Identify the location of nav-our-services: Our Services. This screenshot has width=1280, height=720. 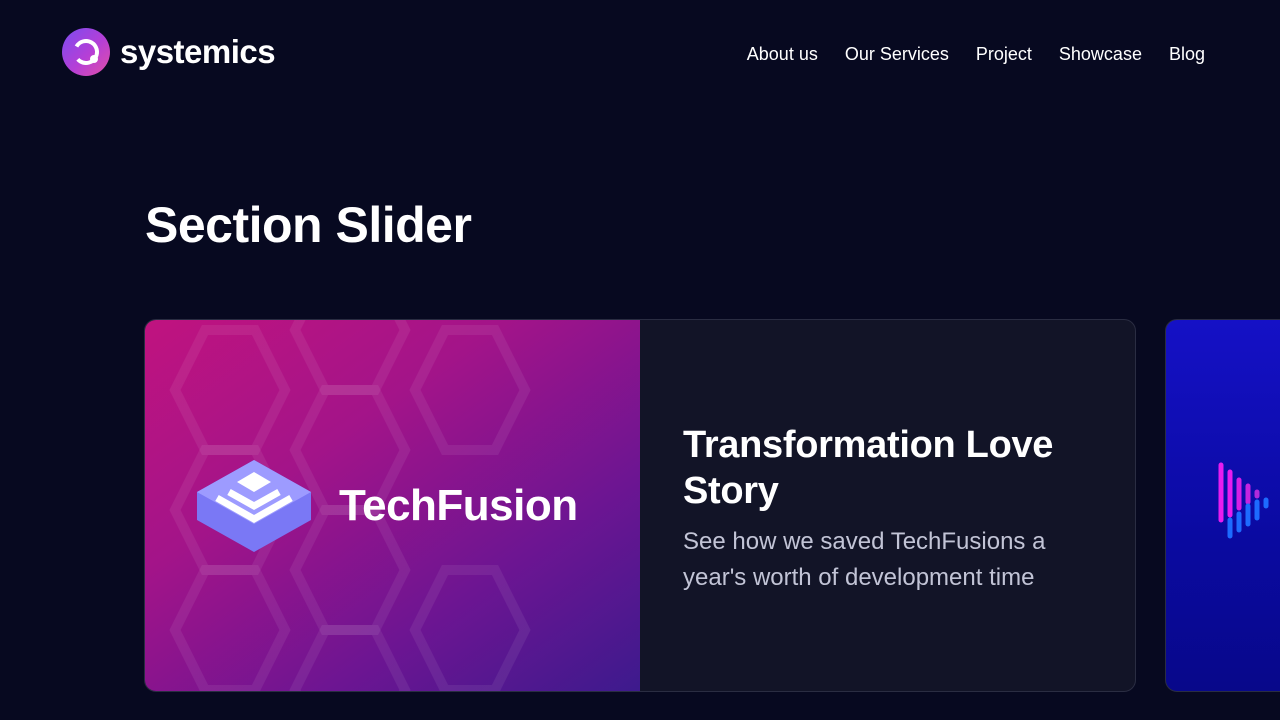
(897, 54).